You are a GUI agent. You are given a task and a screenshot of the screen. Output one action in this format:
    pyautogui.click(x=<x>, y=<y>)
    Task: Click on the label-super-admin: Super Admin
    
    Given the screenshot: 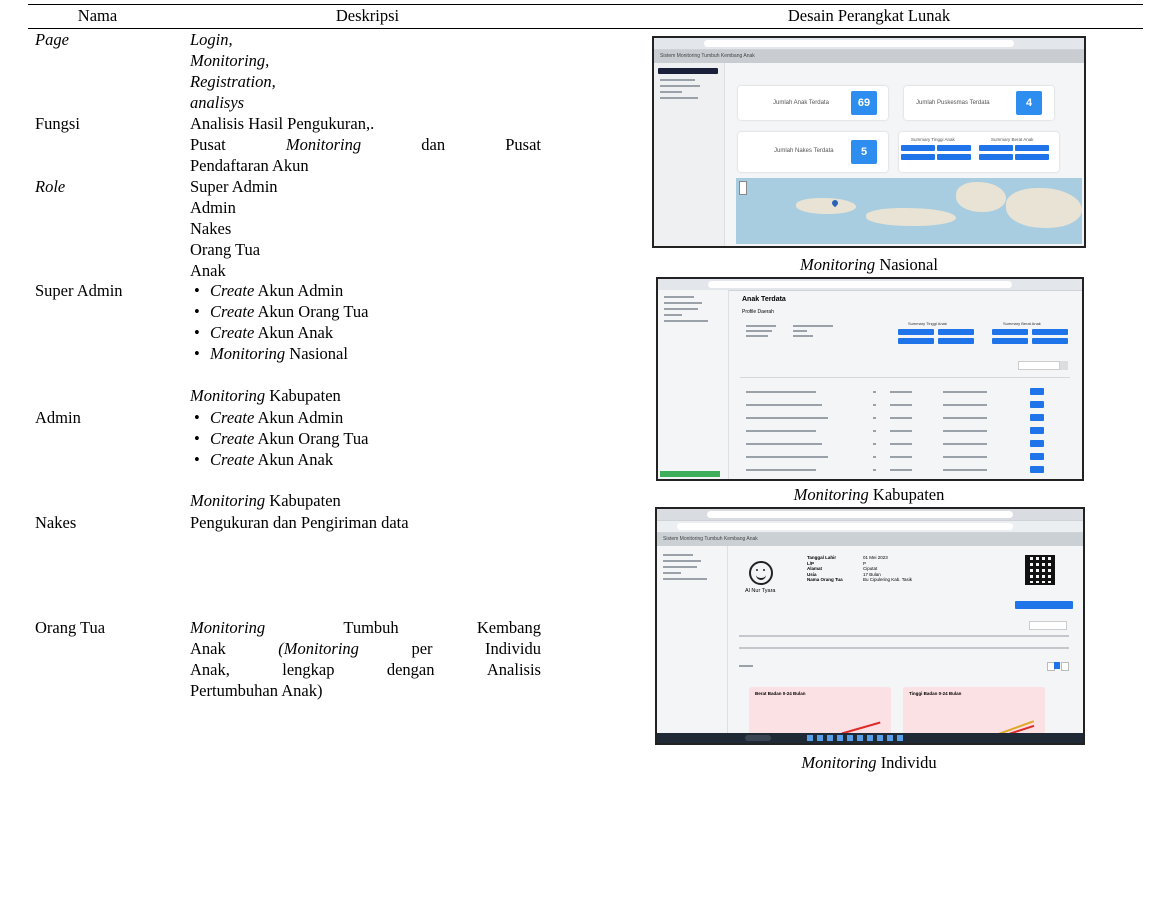 What is the action you would take?
    pyautogui.click(x=79, y=290)
    